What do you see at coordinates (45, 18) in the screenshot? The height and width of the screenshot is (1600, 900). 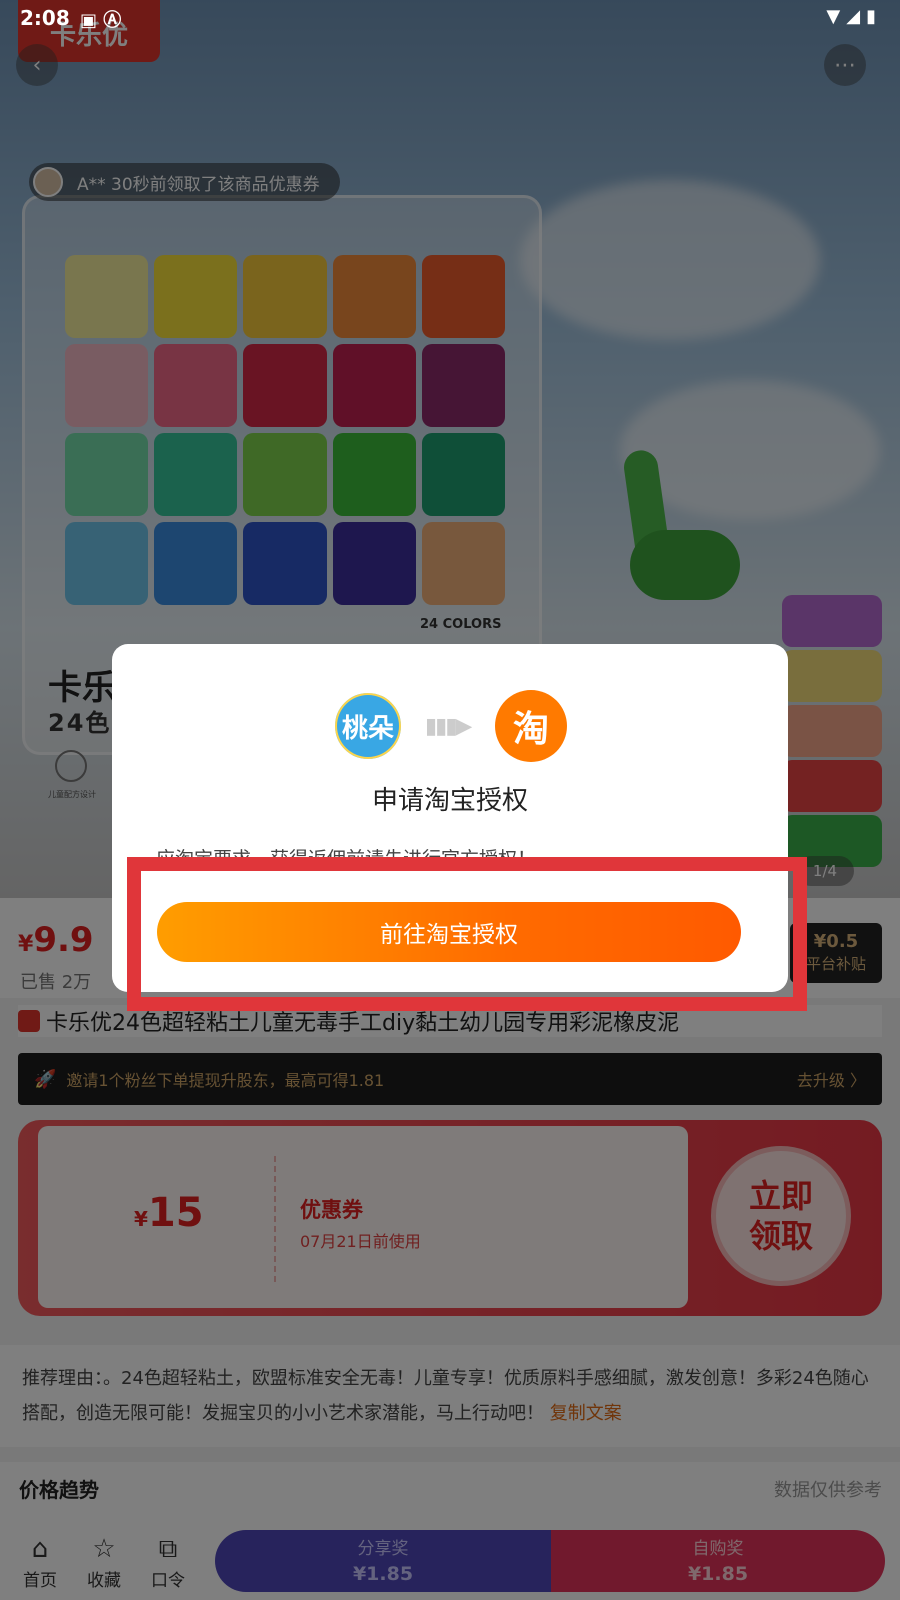 I see `status-time: 2:08` at bounding box center [45, 18].